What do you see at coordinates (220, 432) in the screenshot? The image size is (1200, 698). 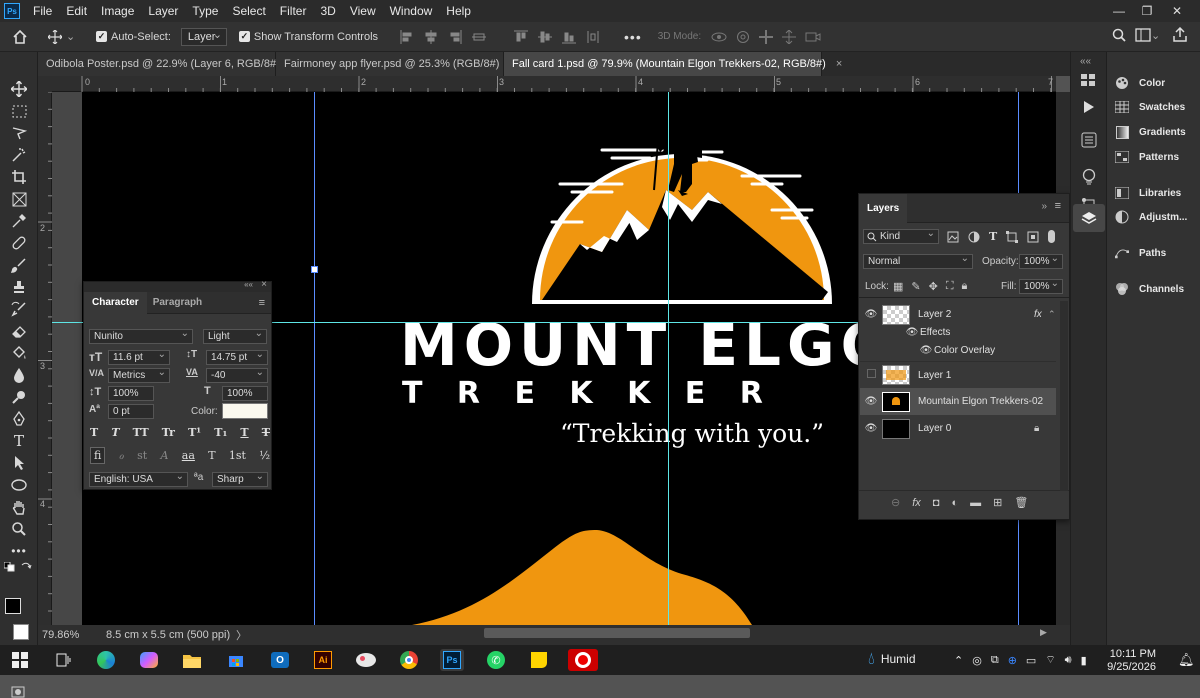 I see `subscript-button: T₁` at bounding box center [220, 432].